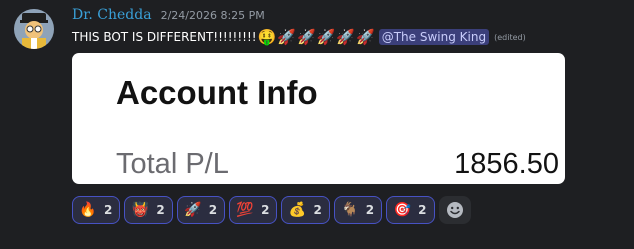 The image size is (634, 249). I want to click on message-header: Dr. Chedda 2/24/2026 8:25 PM, so click(168, 17).